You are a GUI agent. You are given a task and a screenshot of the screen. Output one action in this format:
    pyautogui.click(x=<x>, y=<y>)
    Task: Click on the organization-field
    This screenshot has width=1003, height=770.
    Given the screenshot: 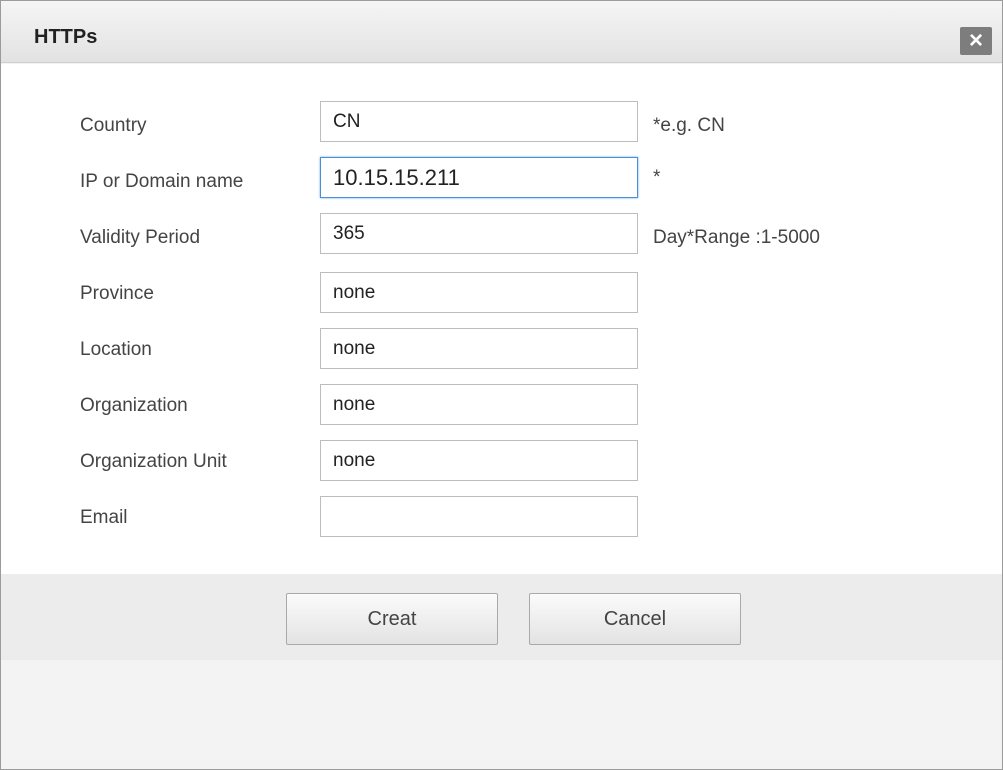 What is the action you would take?
    pyautogui.click(x=479, y=404)
    